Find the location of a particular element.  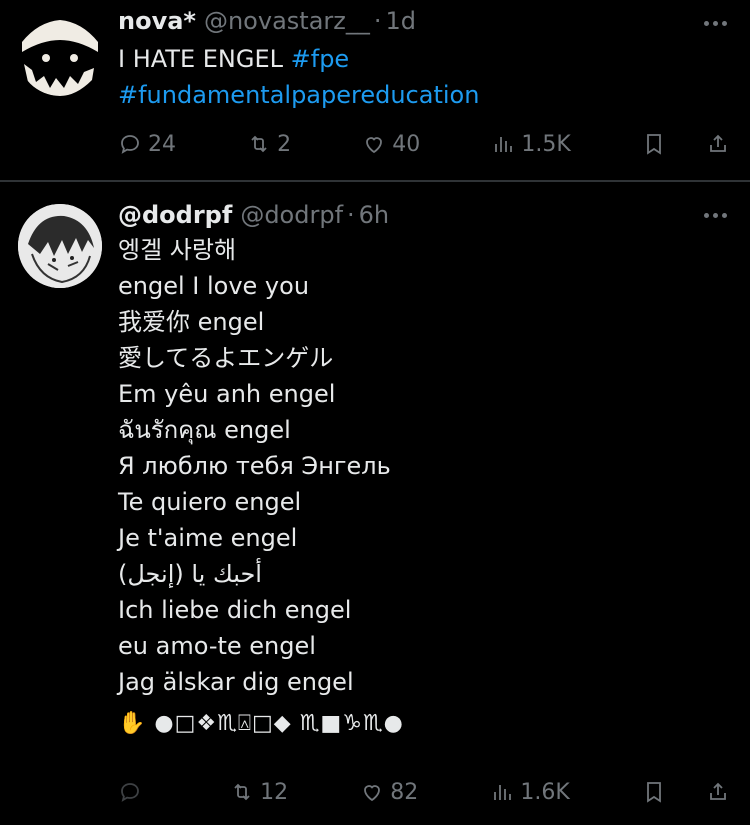

repost-count: 12 is located at coordinates (274, 792).